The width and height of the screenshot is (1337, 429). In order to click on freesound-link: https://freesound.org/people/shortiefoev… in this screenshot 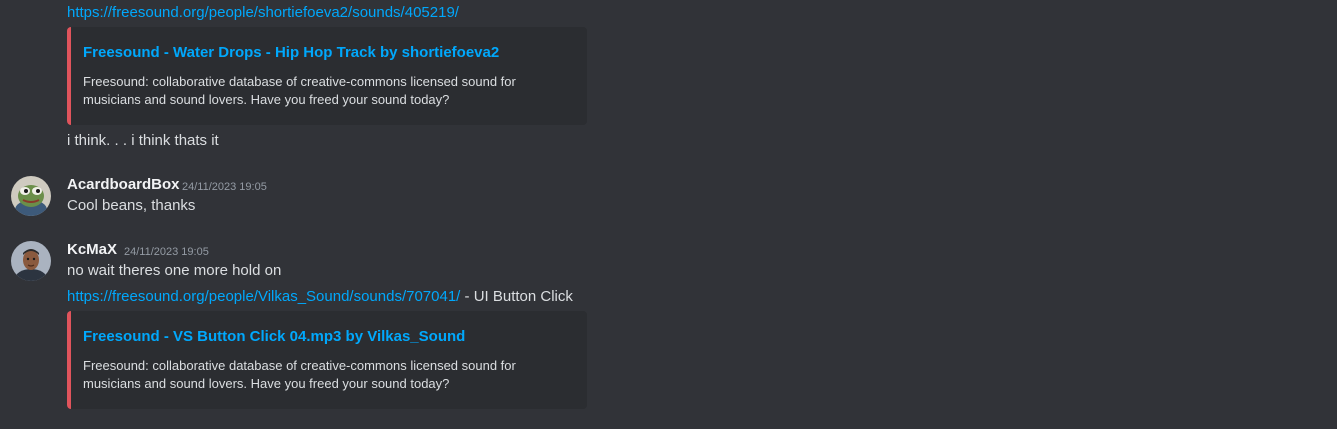, I will do `click(263, 12)`.